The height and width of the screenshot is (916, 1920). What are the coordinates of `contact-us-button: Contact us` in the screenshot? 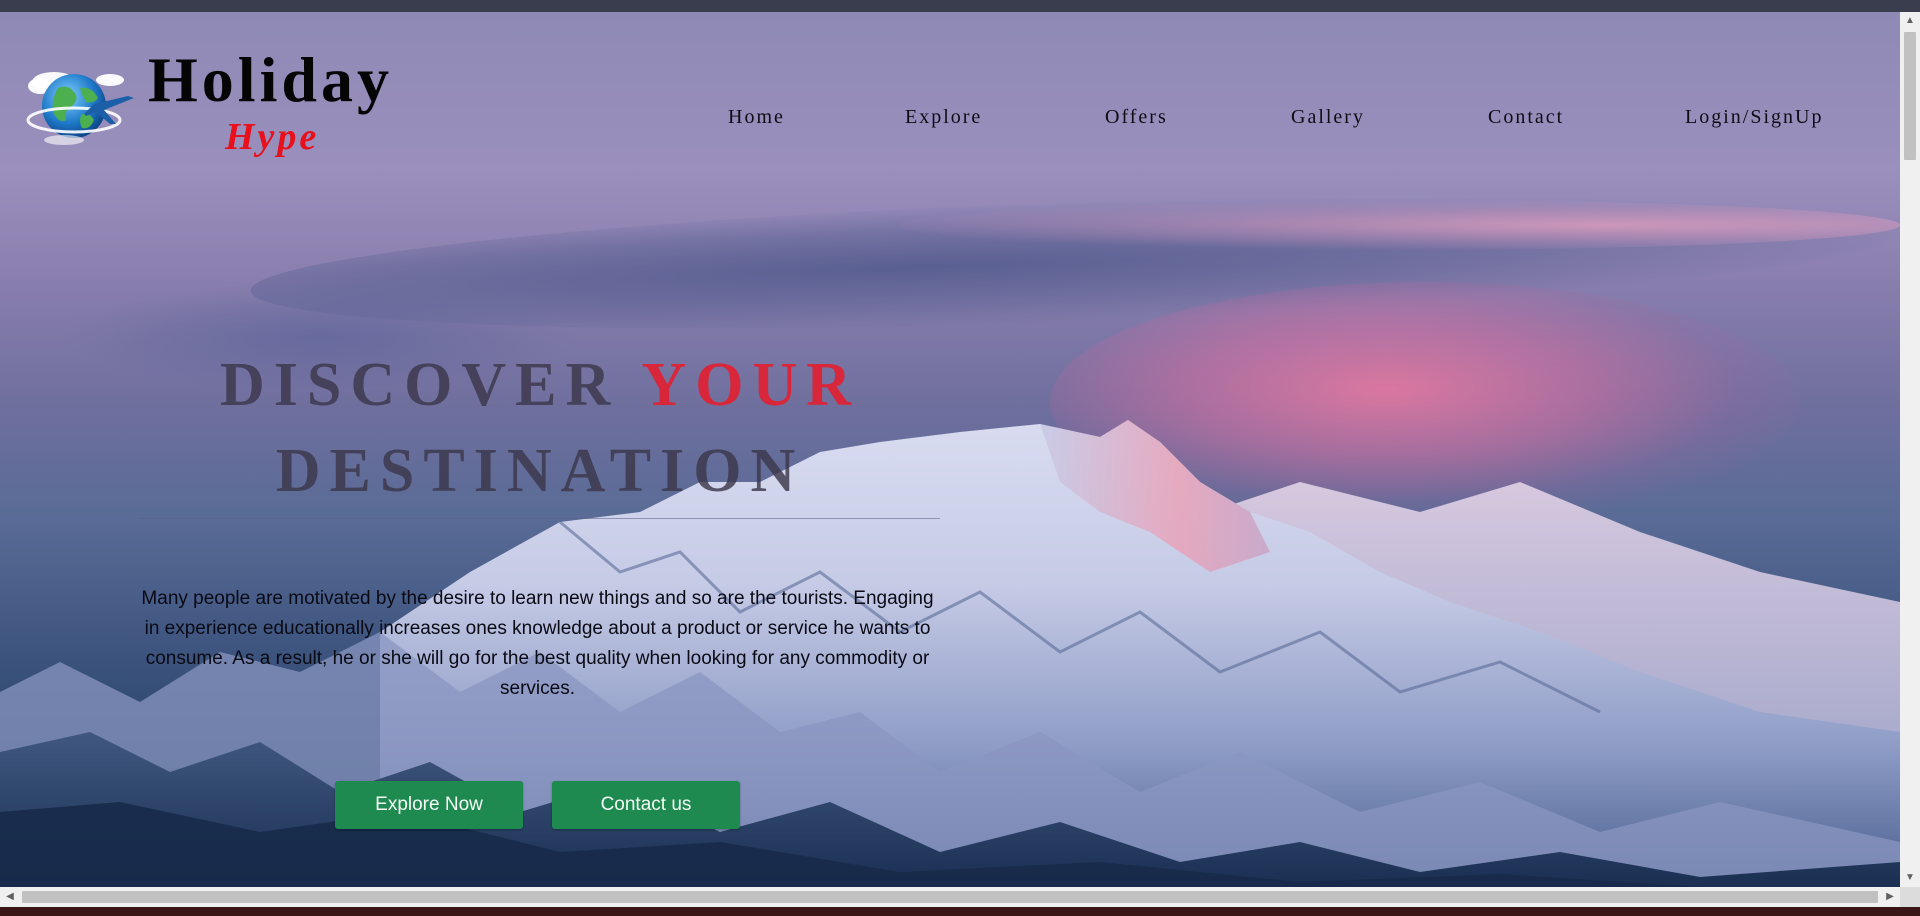 It's located at (646, 805).